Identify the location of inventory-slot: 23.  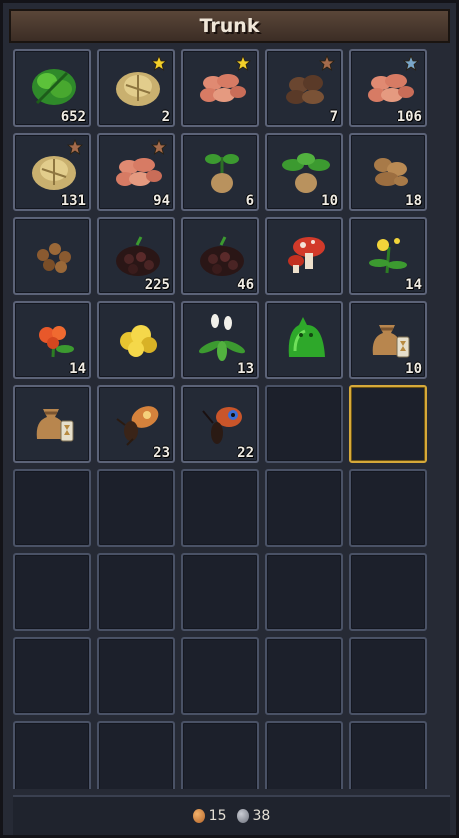
(136, 424).